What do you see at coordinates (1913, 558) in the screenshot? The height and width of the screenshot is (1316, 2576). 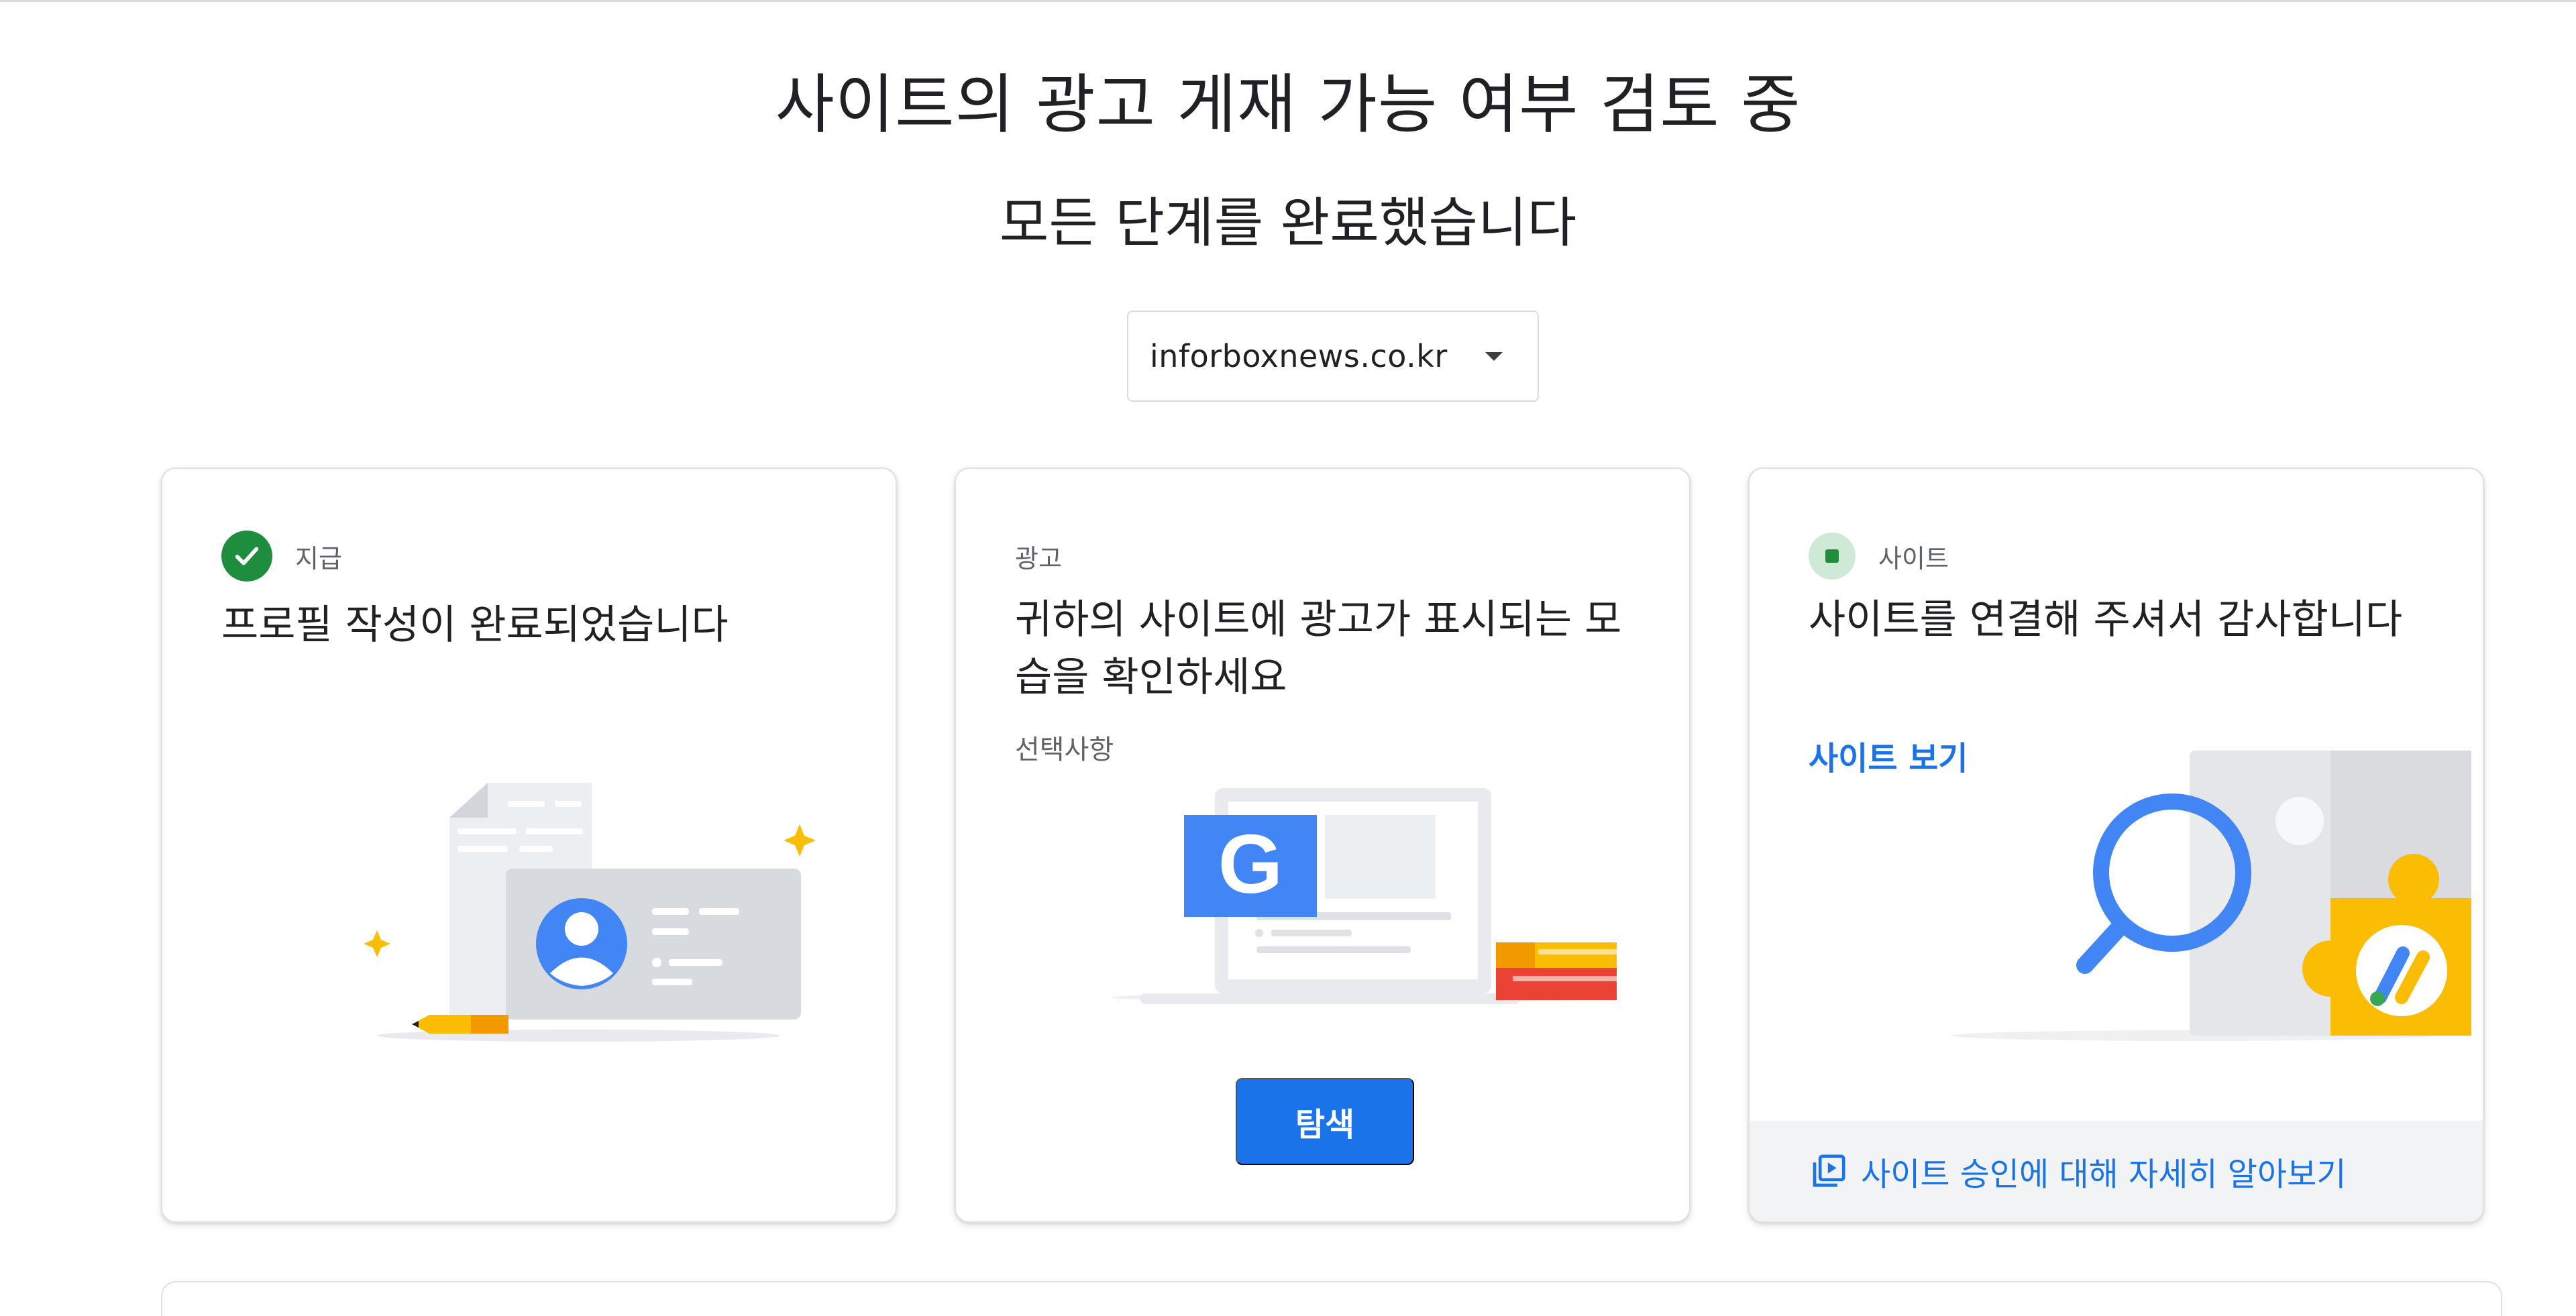 I see `site-category-label: 사이트` at bounding box center [1913, 558].